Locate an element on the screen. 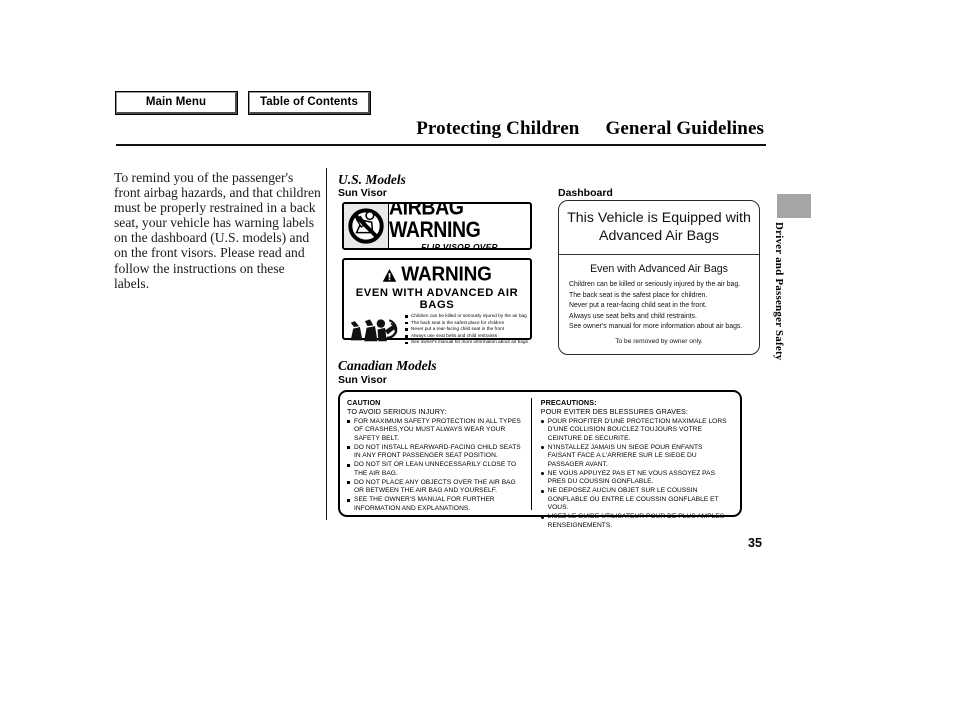 This screenshot has height=710, width=954. warning-headline: WARNING is located at coordinates (446, 274).